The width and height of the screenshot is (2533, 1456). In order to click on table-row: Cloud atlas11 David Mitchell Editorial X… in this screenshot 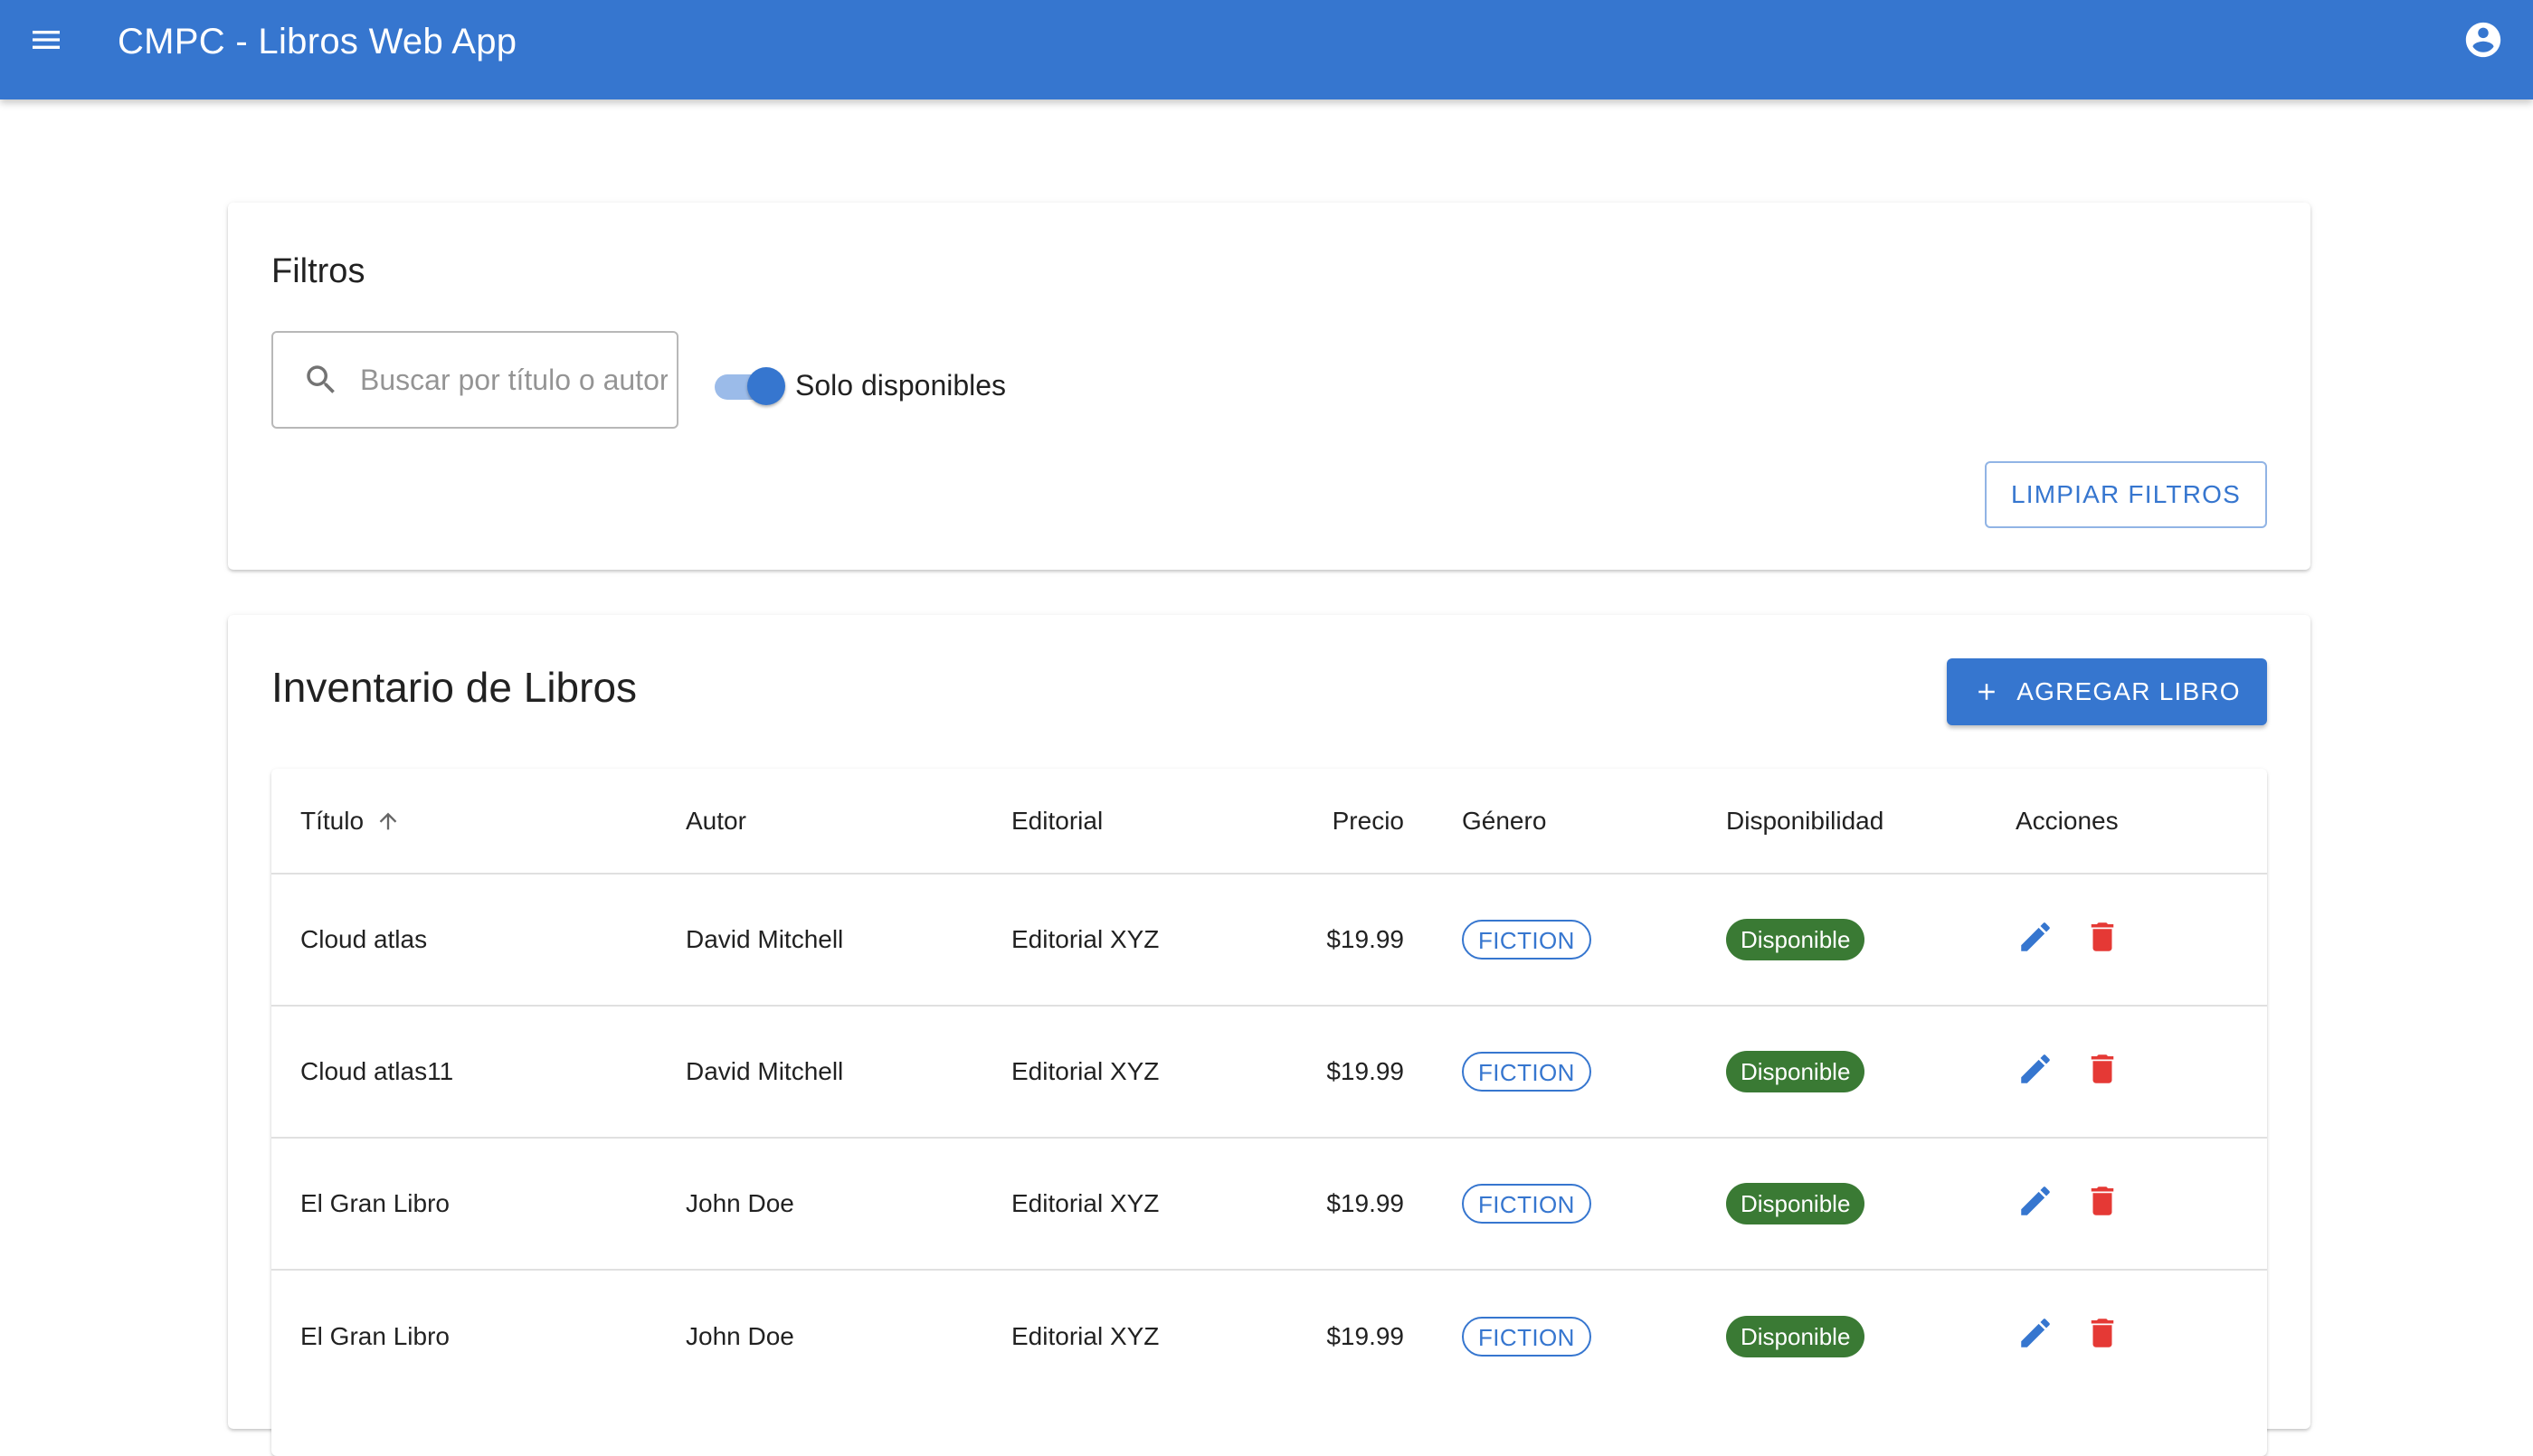, I will do `click(1269, 1072)`.